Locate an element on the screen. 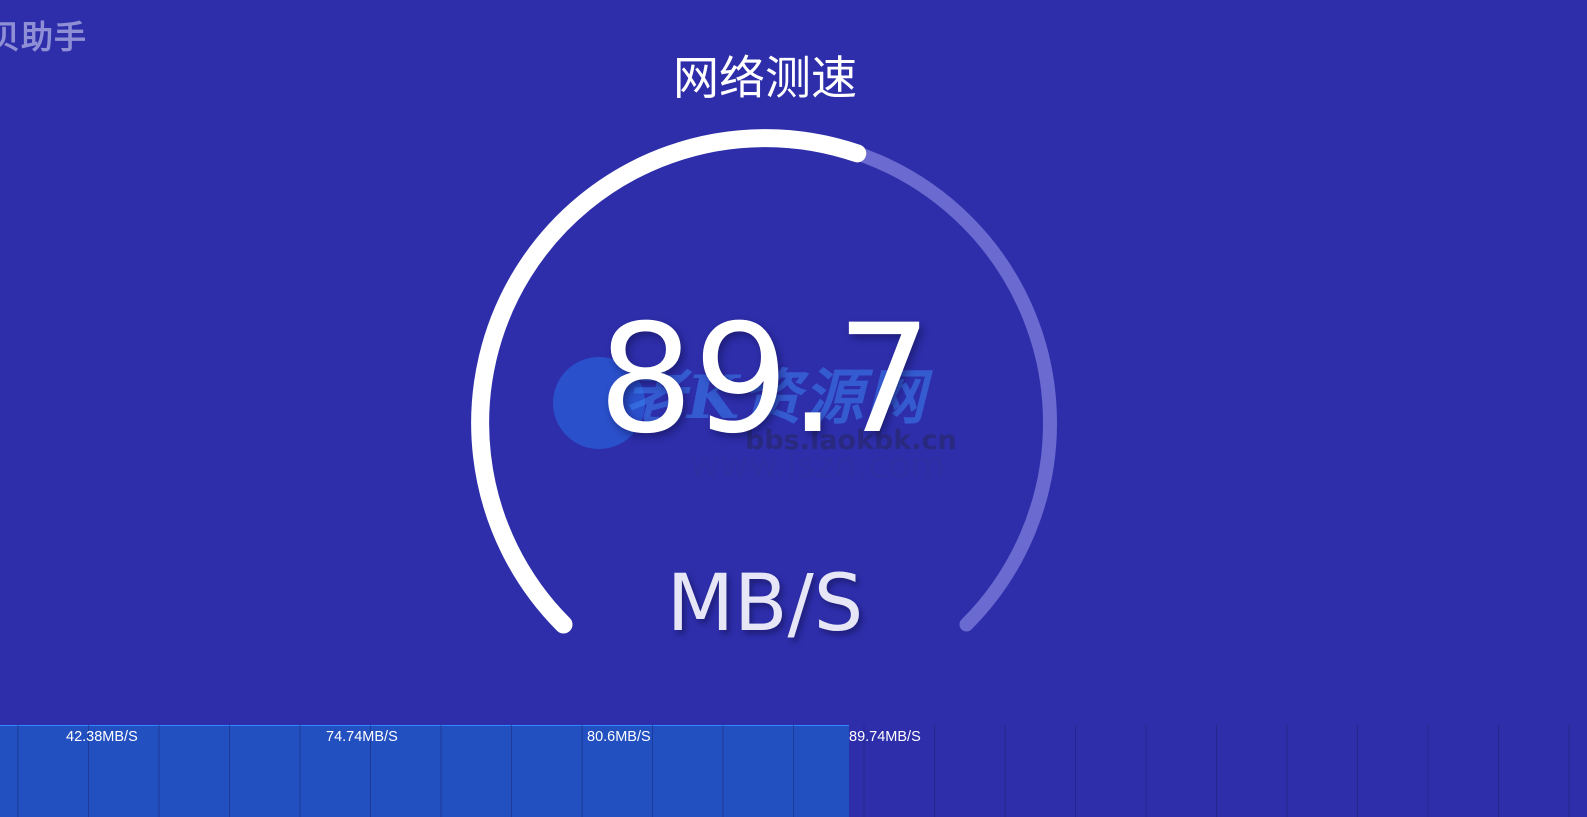 This screenshot has height=817, width=1587. speed-unit: MB/S is located at coordinates (765, 604).